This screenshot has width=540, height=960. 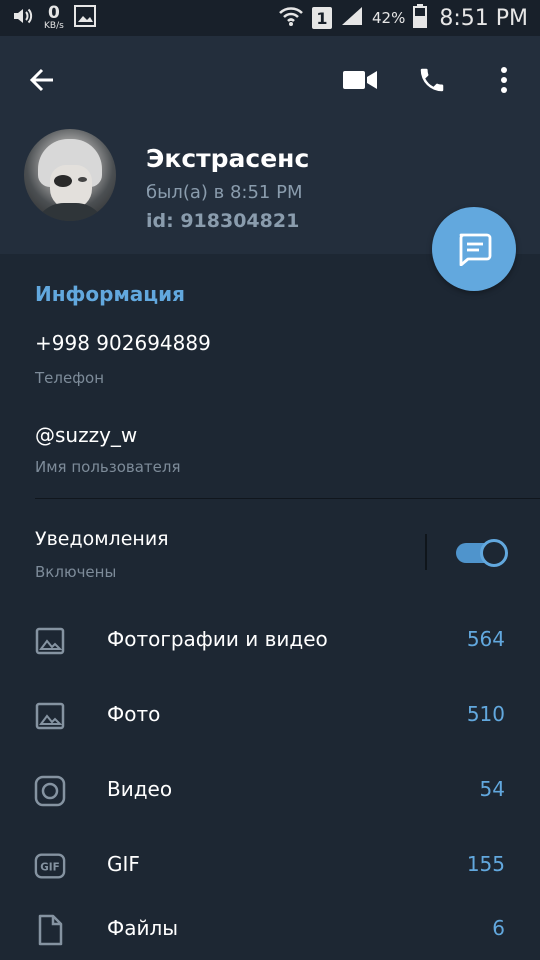 What do you see at coordinates (50, 930) in the screenshot?
I see `file-icon` at bounding box center [50, 930].